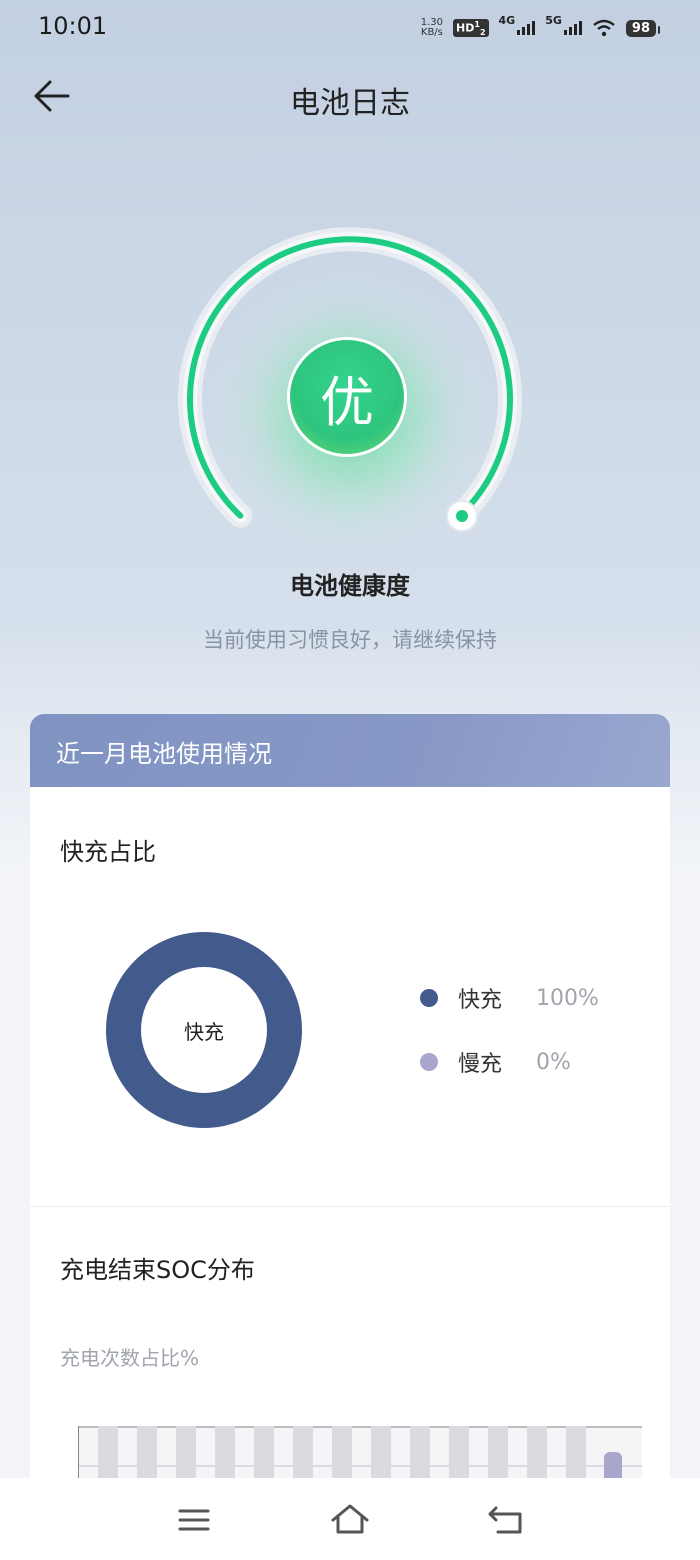  Describe the element at coordinates (517, 24) in the screenshot. I see `signal-4g-icon: 4G` at that location.